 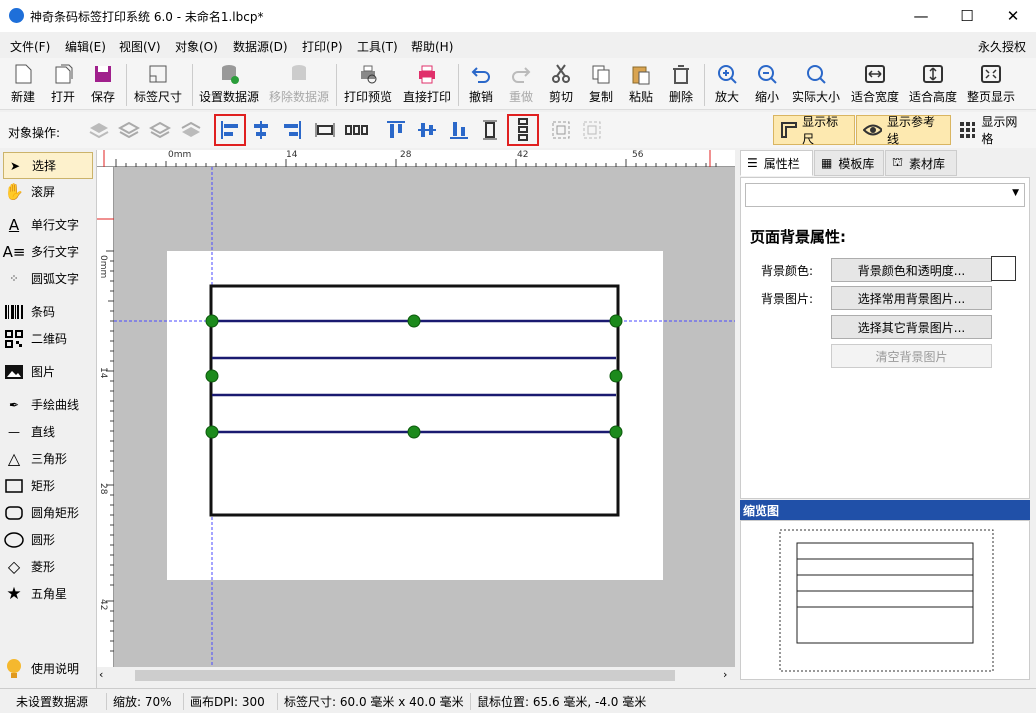 I want to click on distribute-width-icon, so click(x=325, y=130).